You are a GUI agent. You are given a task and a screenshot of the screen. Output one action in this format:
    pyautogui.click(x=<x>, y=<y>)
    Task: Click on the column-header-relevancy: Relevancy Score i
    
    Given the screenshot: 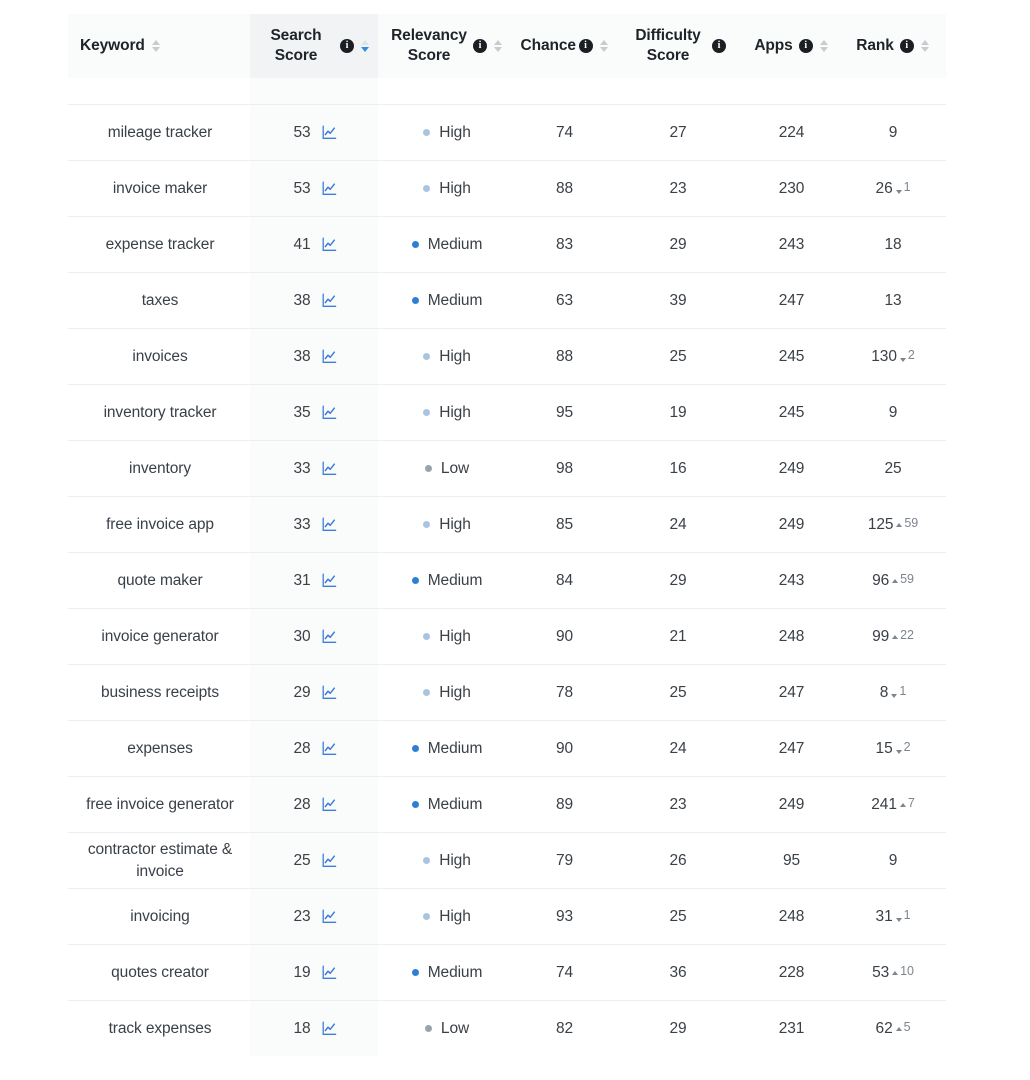 What is the action you would take?
    pyautogui.click(x=447, y=46)
    